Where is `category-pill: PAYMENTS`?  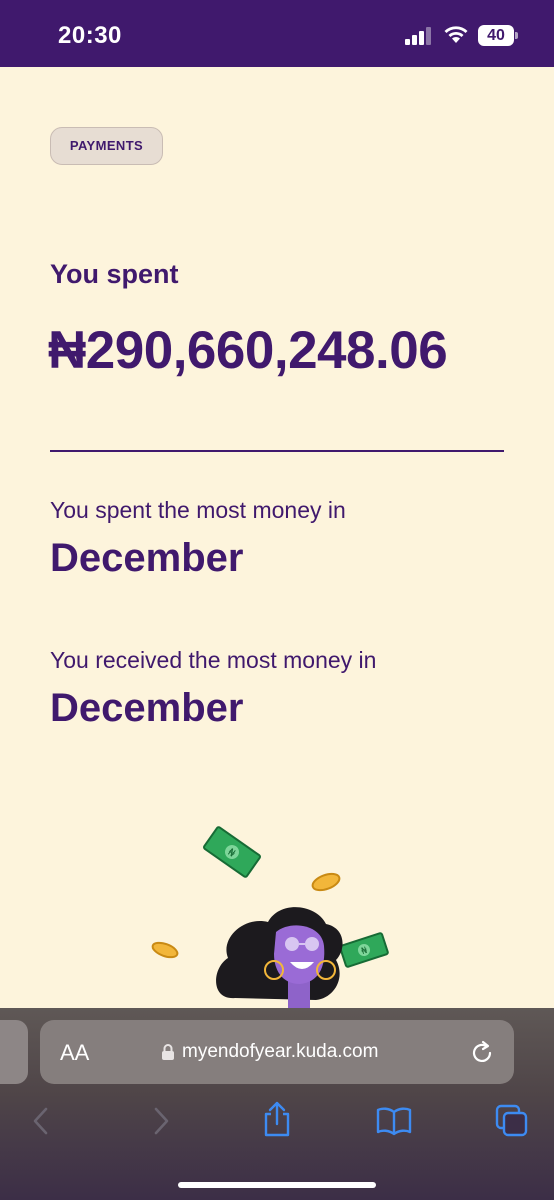 category-pill: PAYMENTS is located at coordinates (106, 146).